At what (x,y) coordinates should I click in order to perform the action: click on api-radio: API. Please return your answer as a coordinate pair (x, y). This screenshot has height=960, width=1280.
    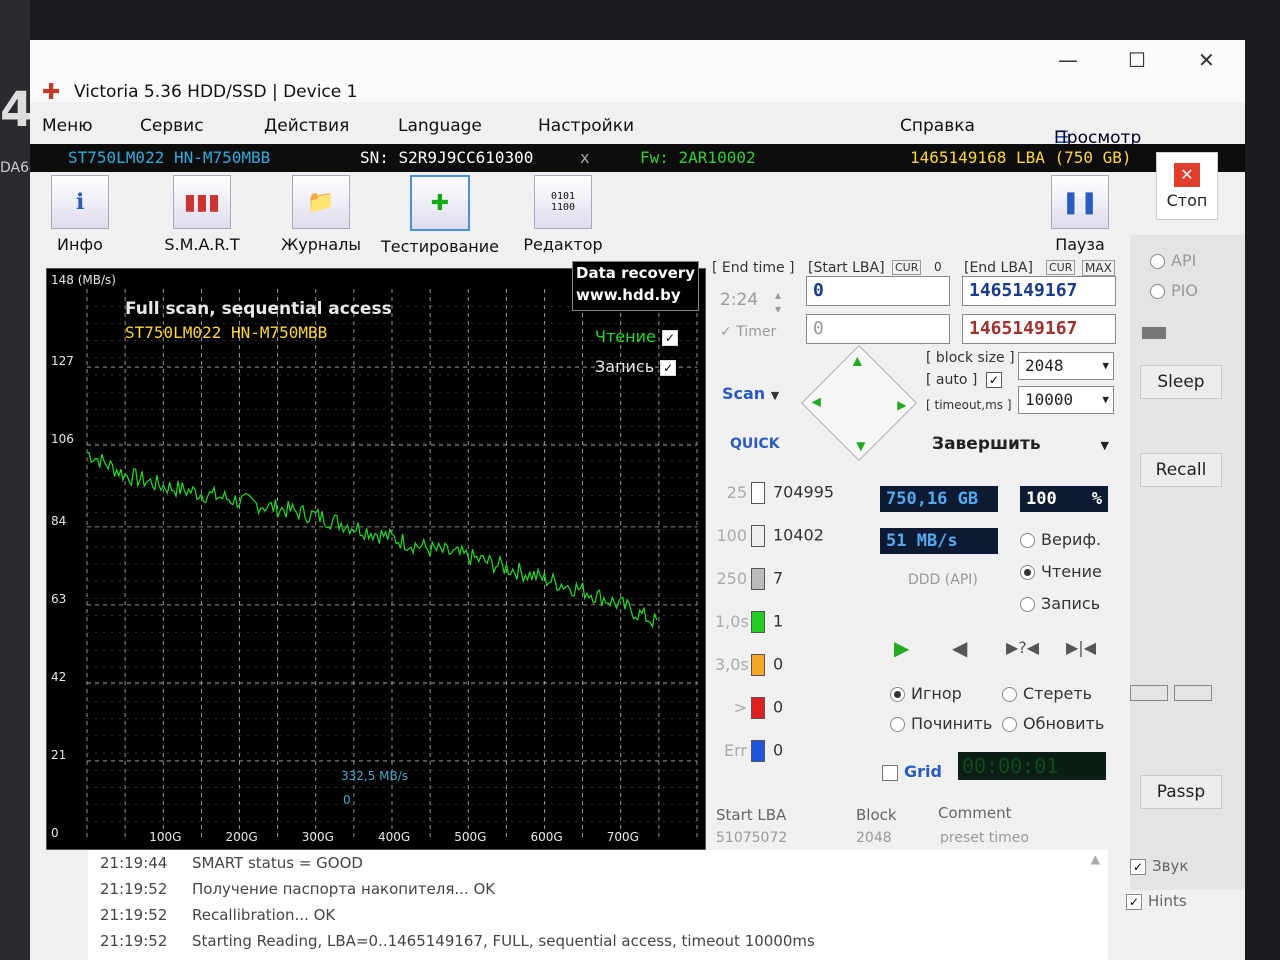
    Looking at the image, I should click on (1173, 260).